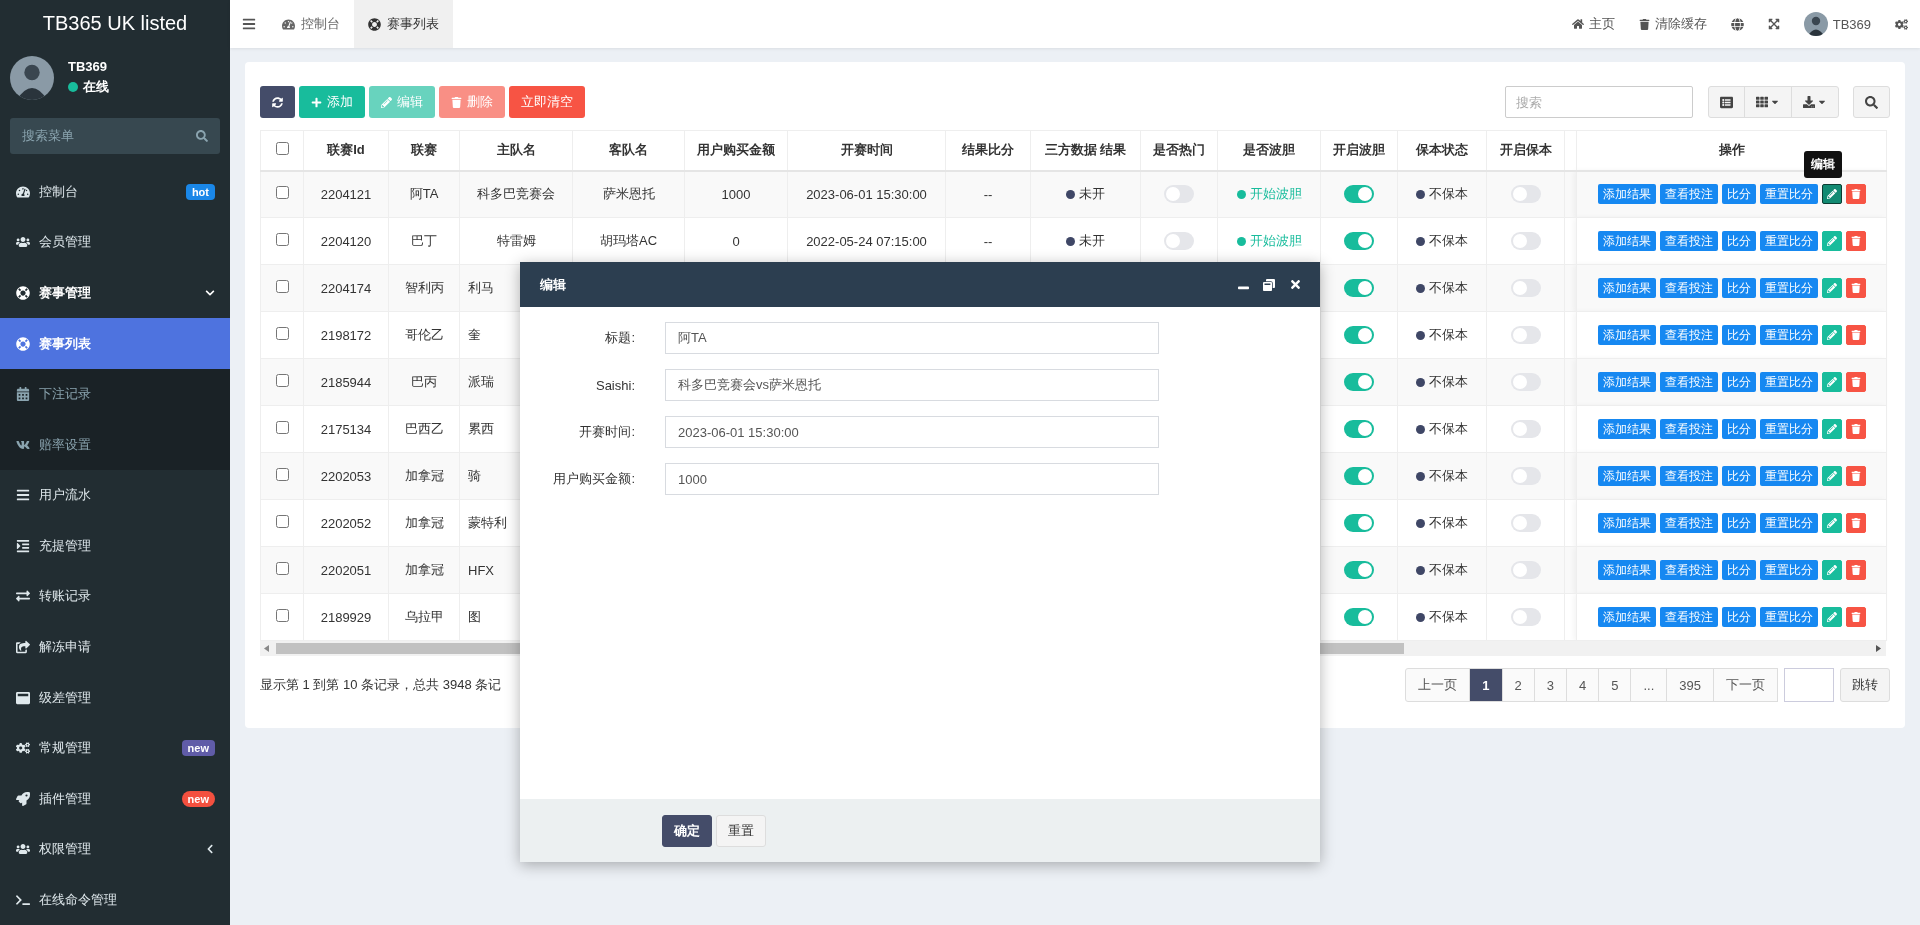 This screenshot has height=925, width=1920. I want to click on close-icon, so click(1295, 284).